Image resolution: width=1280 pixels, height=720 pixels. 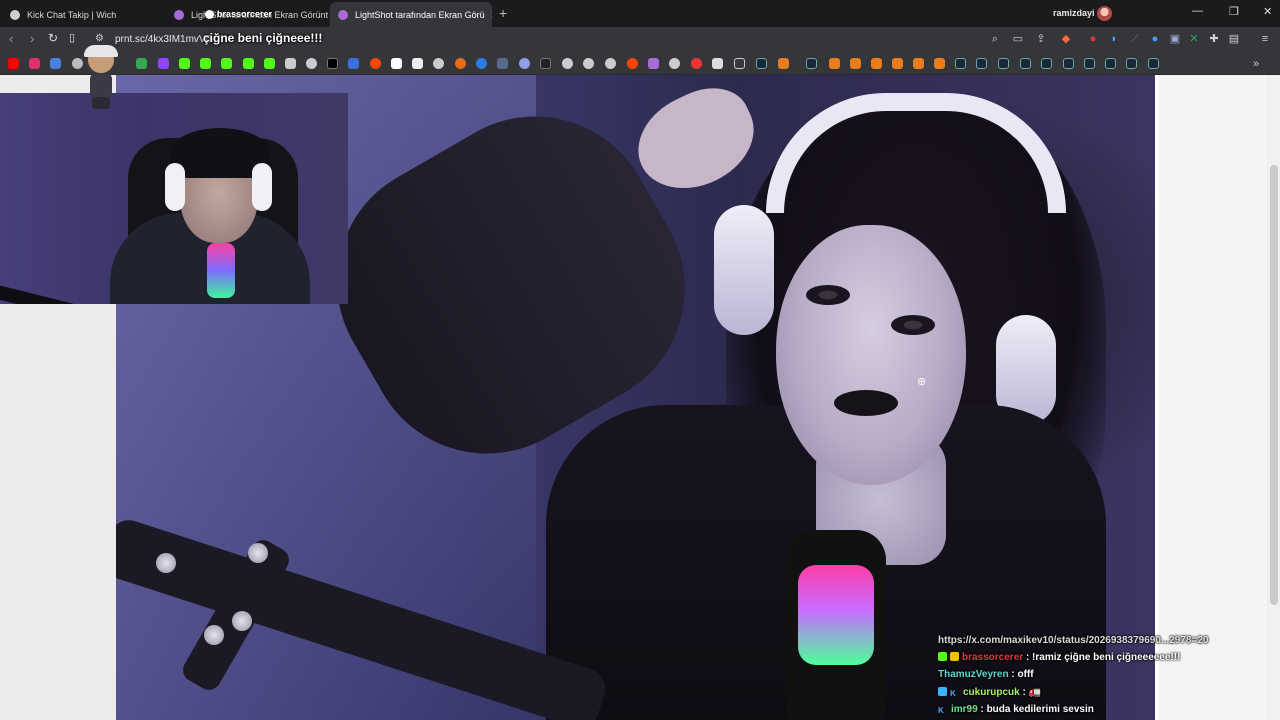 What do you see at coordinates (1274, 385) in the screenshot?
I see `scroll-thumb` at bounding box center [1274, 385].